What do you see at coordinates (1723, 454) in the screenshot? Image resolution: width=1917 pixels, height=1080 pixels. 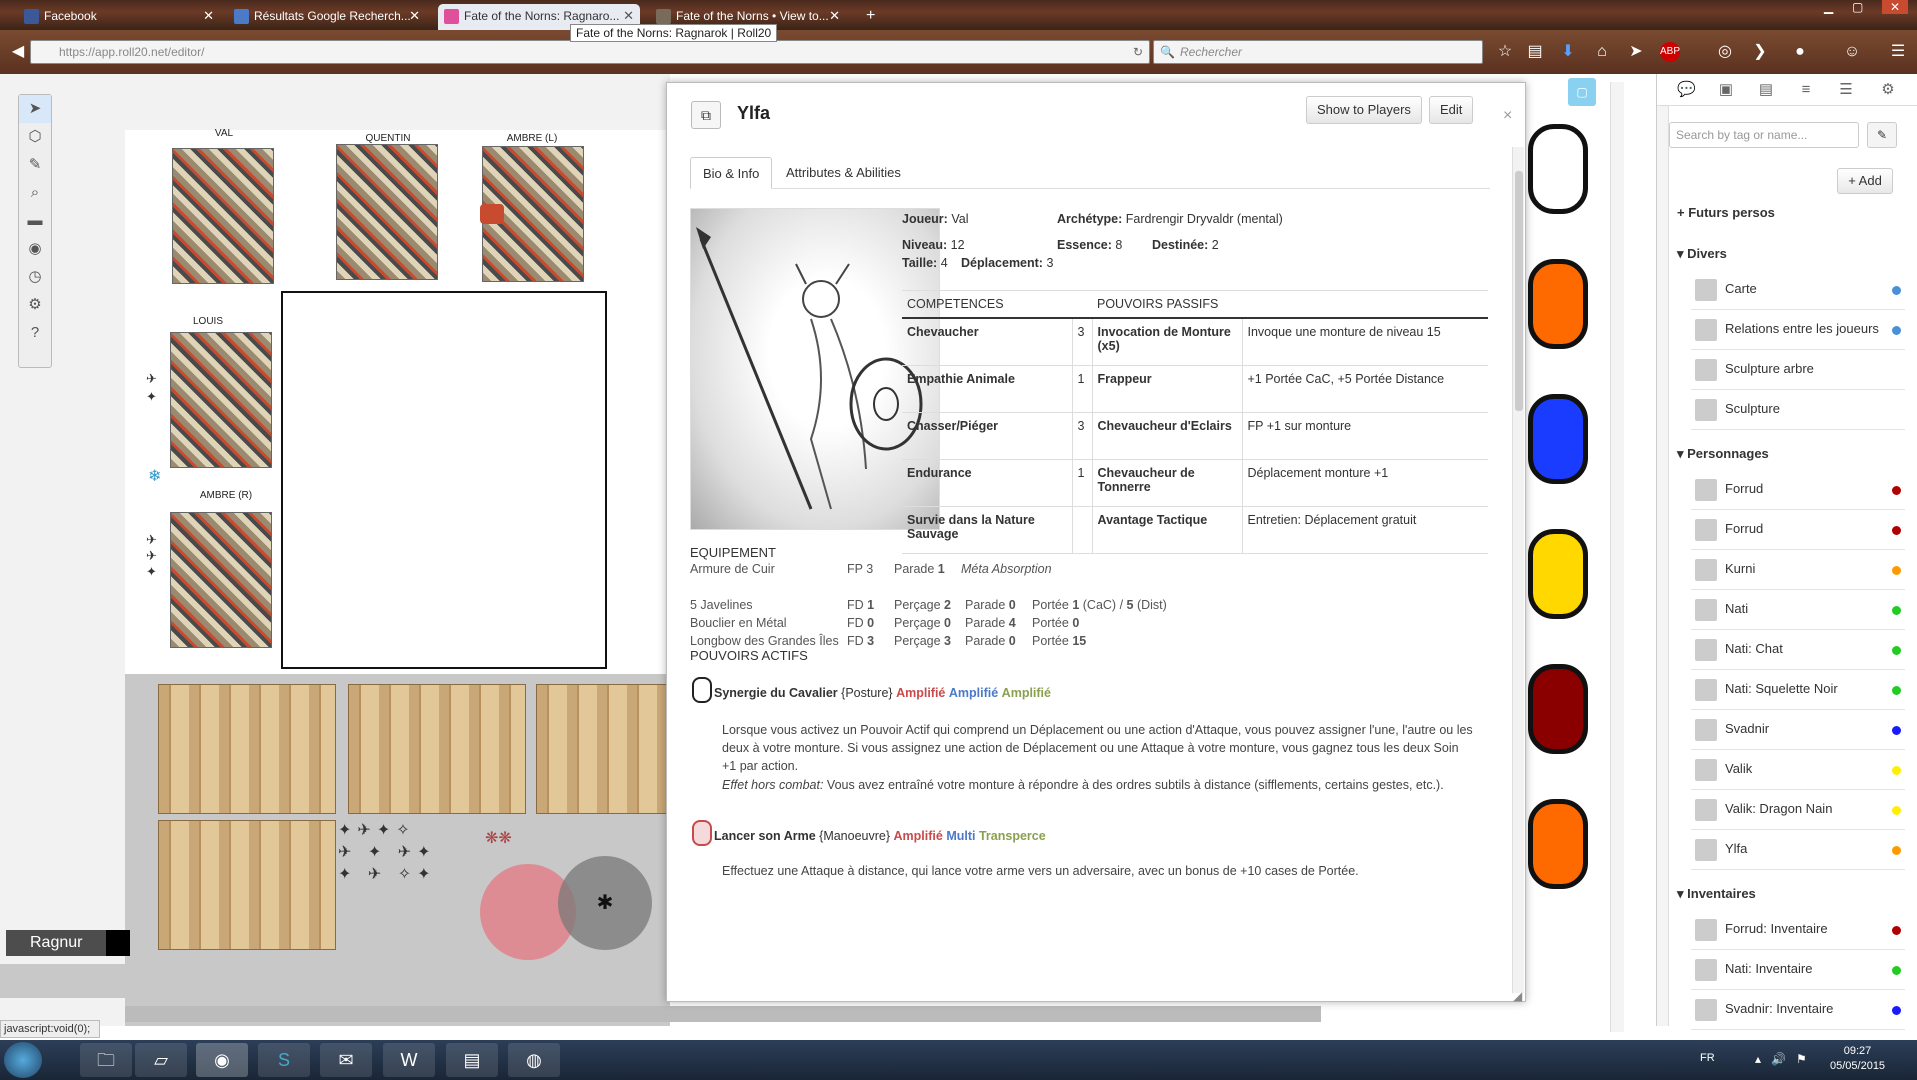 I see `folder-personnages: ▾ Personnages` at bounding box center [1723, 454].